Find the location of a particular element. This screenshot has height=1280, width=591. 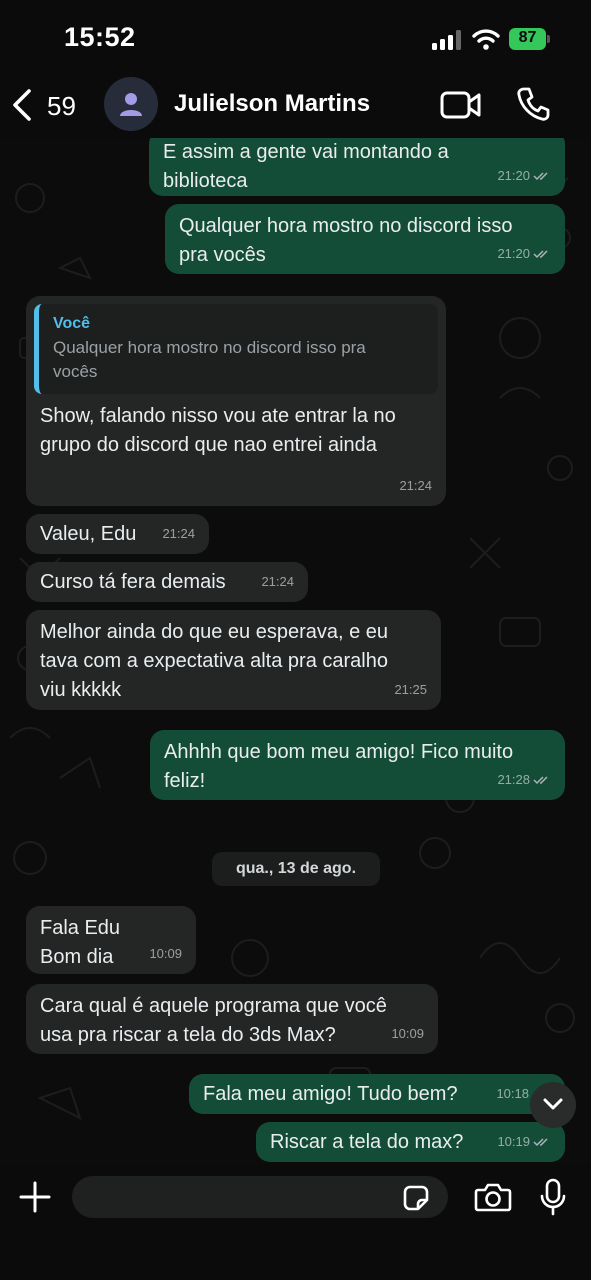

phone-icon is located at coordinates (533, 104).